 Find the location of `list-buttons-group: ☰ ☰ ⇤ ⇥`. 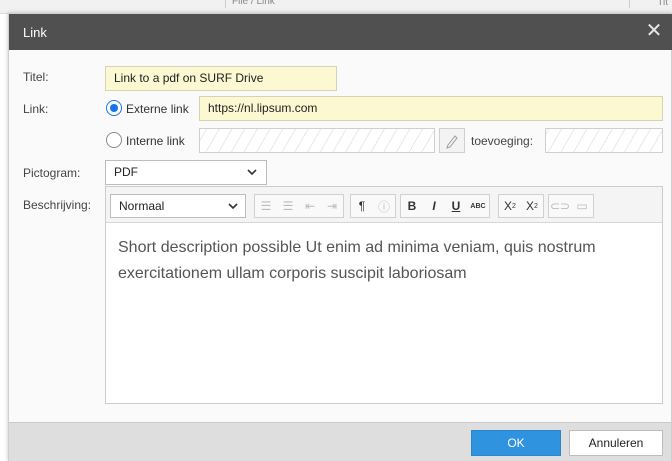

list-buttons-group: ☰ ☰ ⇤ ⇥ is located at coordinates (299, 206).